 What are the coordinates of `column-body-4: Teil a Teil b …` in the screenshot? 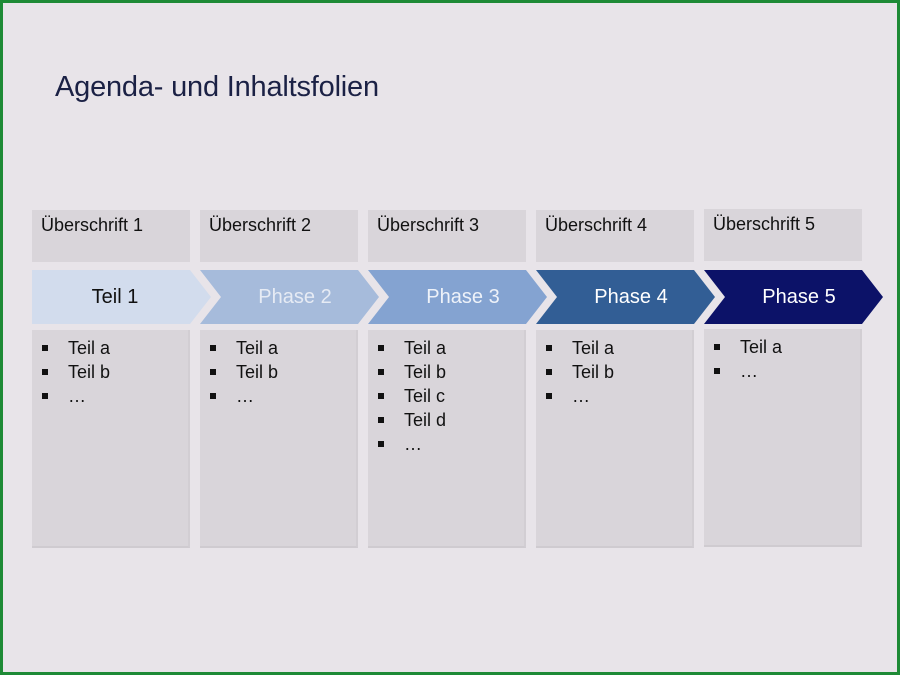 It's located at (615, 439).